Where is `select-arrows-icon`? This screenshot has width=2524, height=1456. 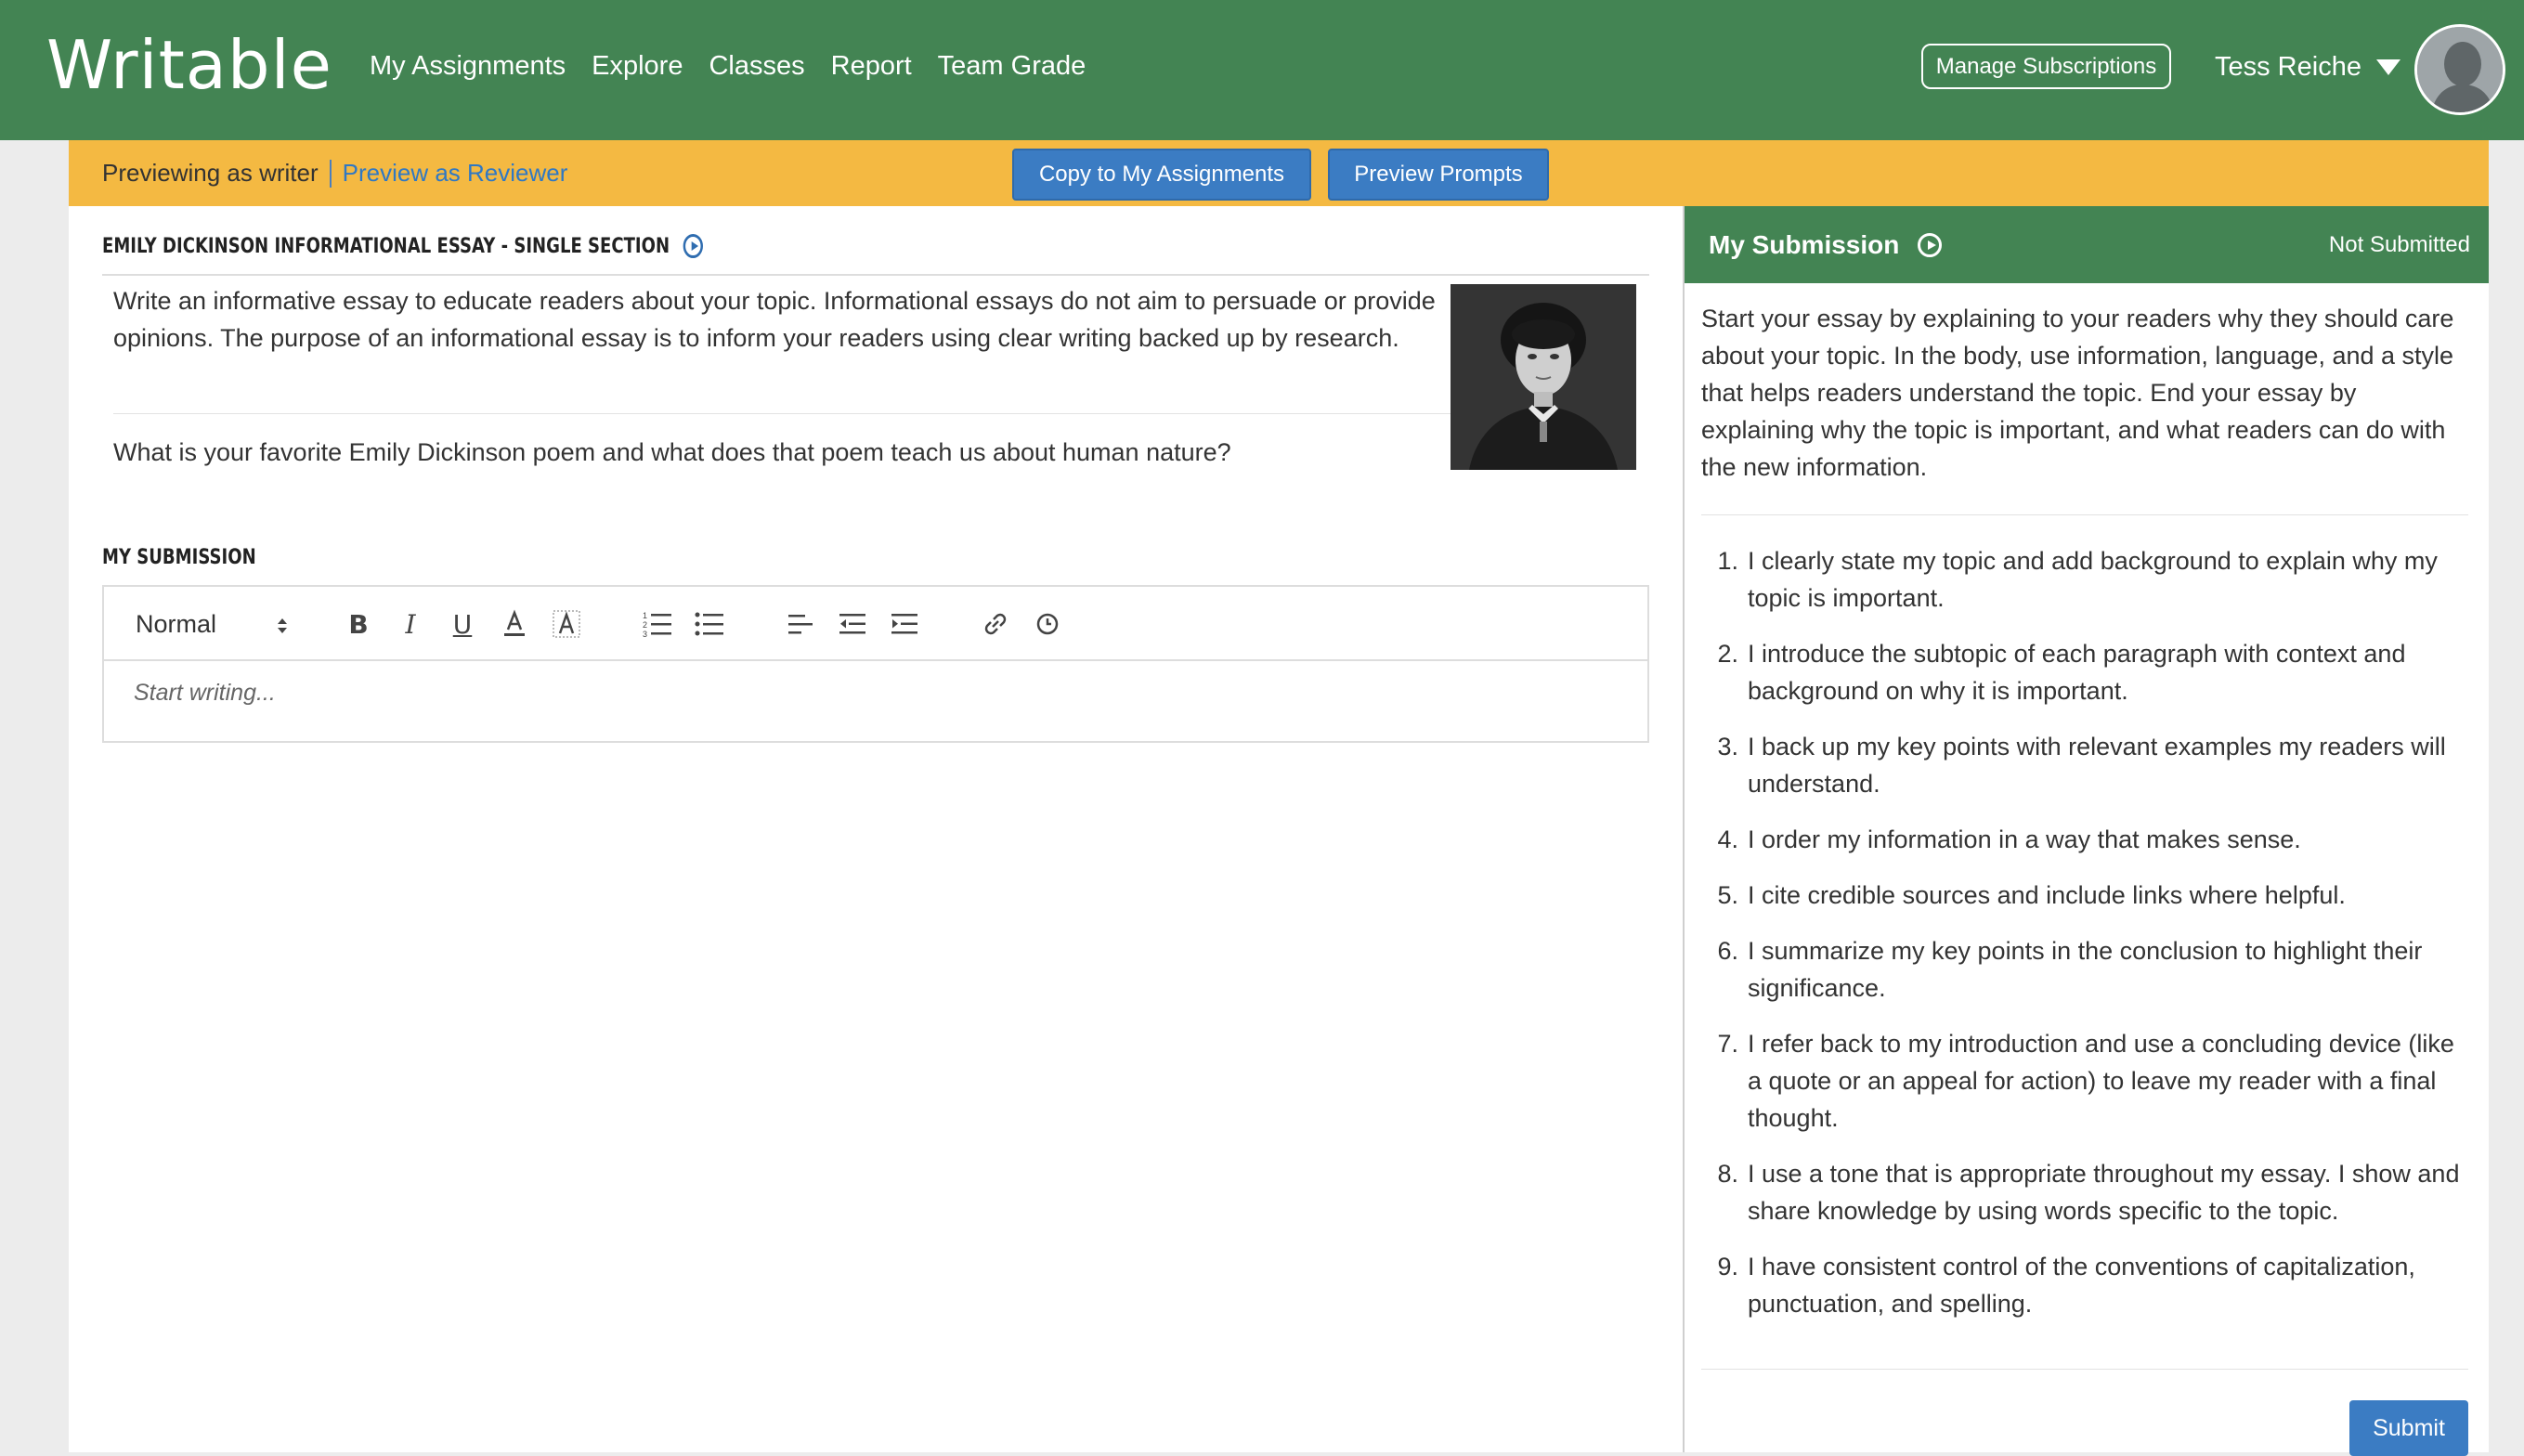 select-arrows-icon is located at coordinates (283, 625).